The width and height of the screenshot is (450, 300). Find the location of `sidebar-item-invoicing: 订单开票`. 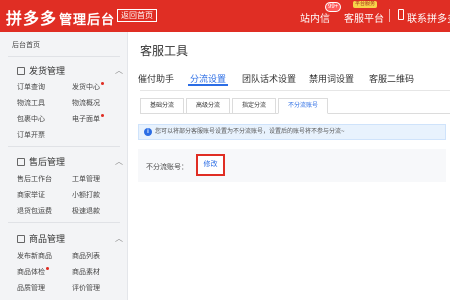

sidebar-item-invoicing: 订单开票 is located at coordinates (31, 135).